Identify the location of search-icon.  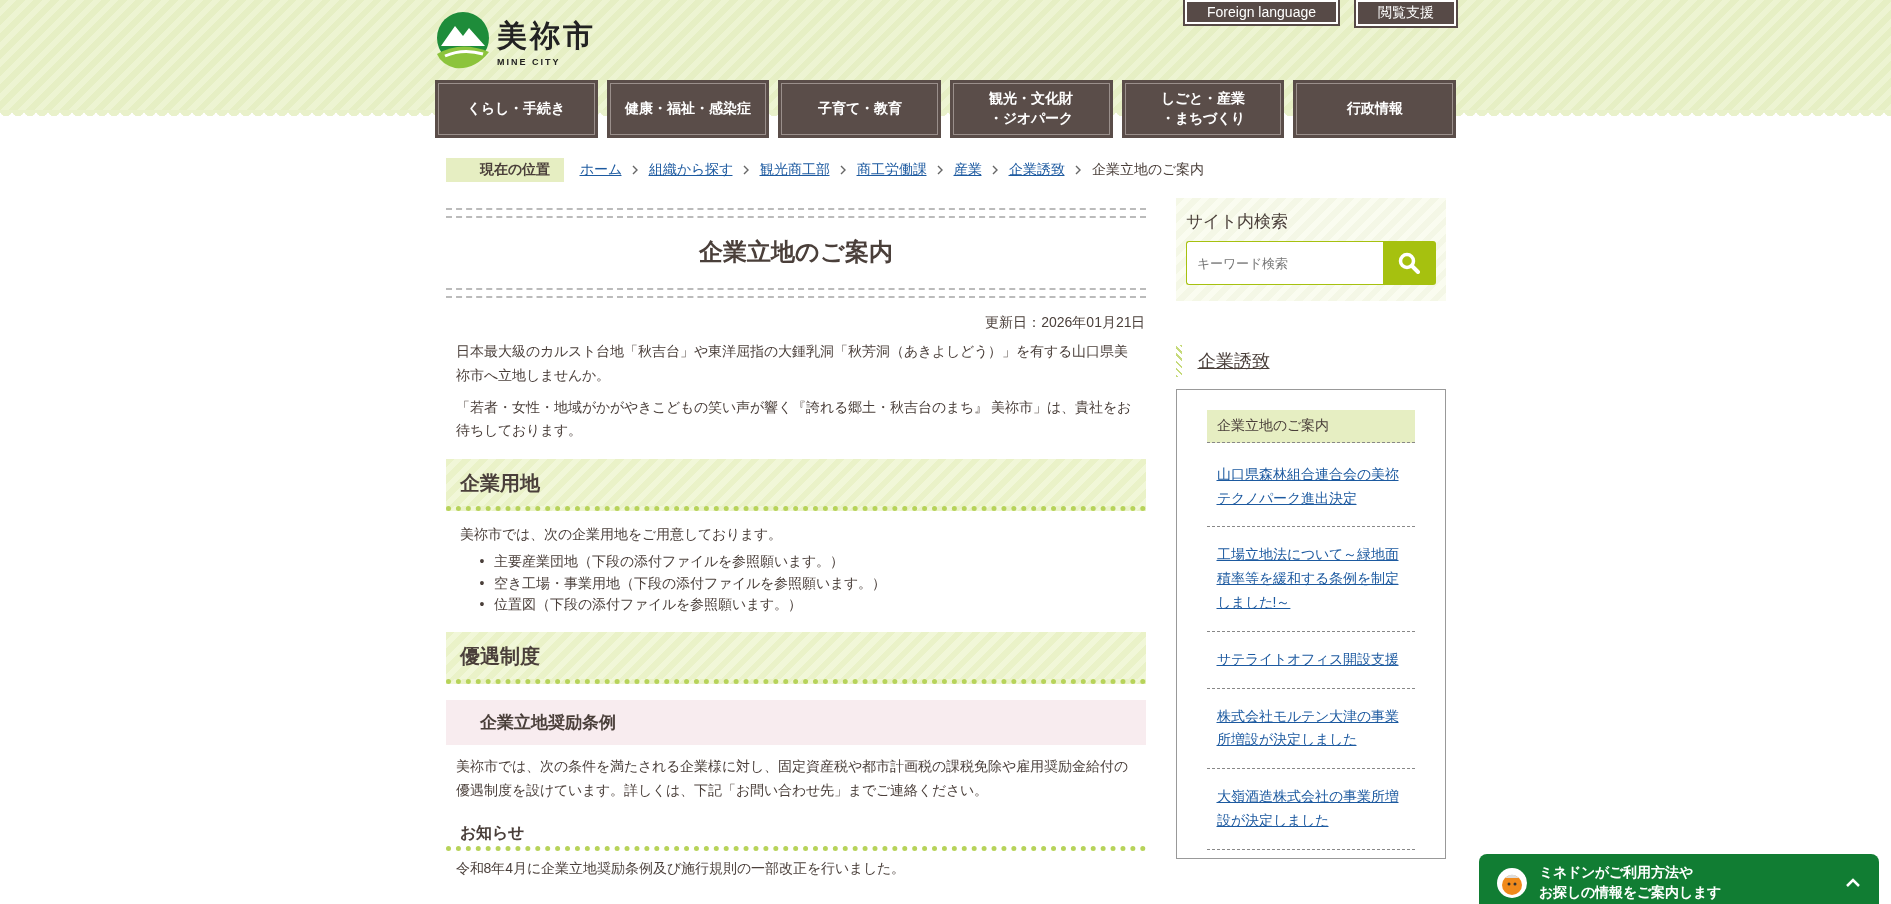
(1409, 263).